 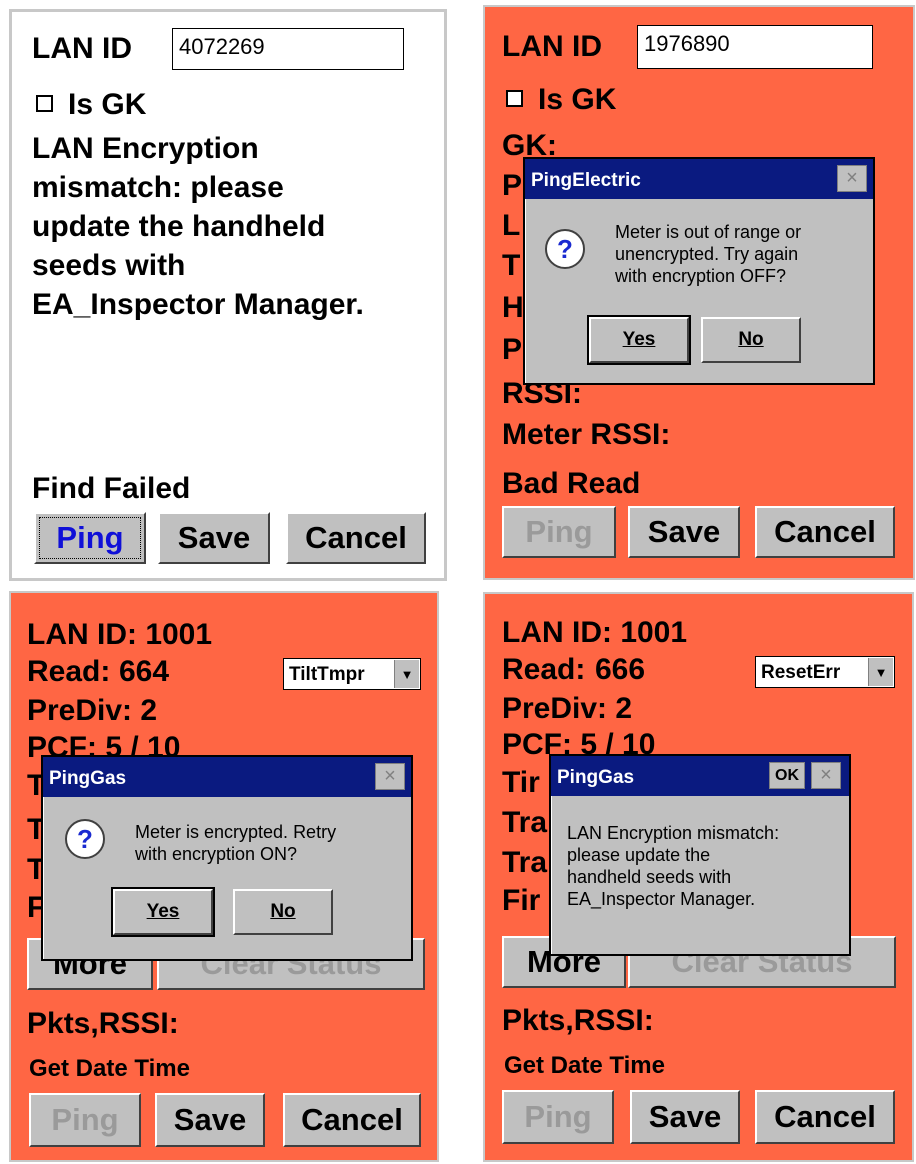 What do you see at coordinates (513, 307) in the screenshot?
I see `partial-label-4: H` at bounding box center [513, 307].